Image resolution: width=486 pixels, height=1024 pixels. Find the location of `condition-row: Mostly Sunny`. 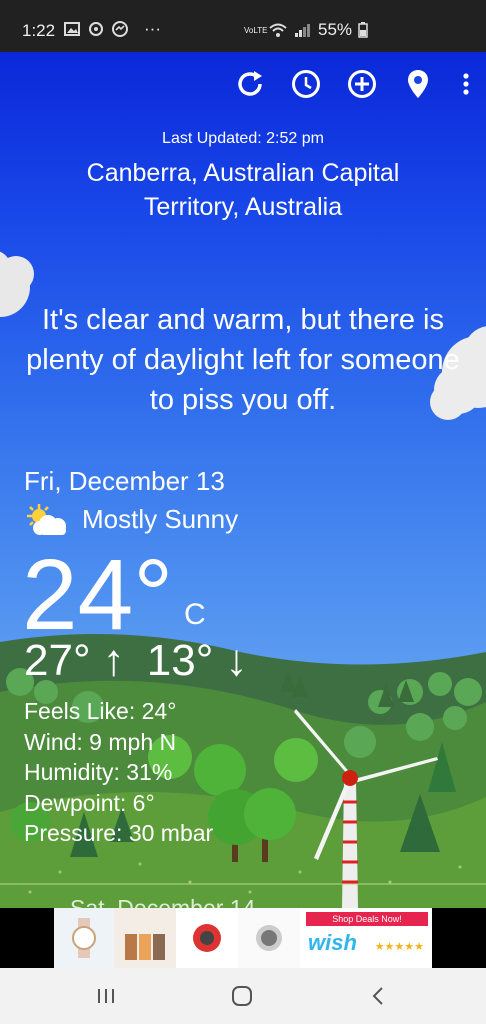

condition-row: Mostly Sunny is located at coordinates (131, 519).